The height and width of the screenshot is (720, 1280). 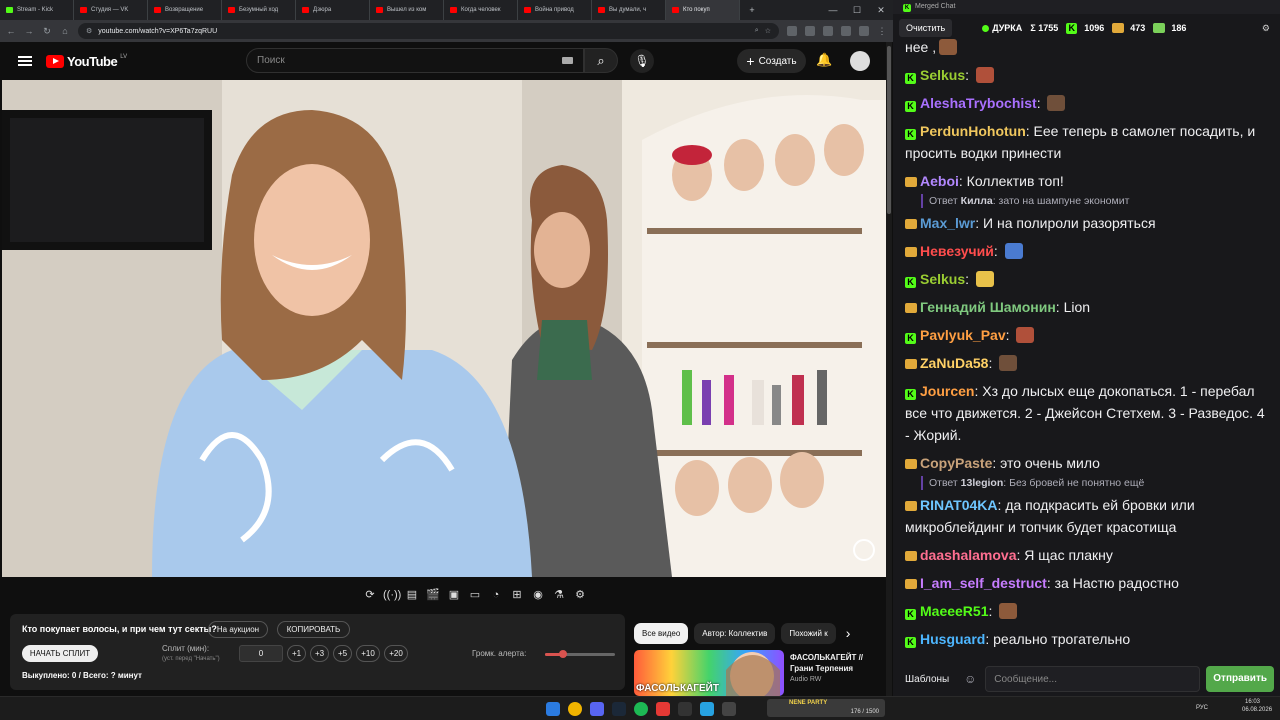 I want to click on browser-tab: Вы думали, ч, so click(x=629, y=10).